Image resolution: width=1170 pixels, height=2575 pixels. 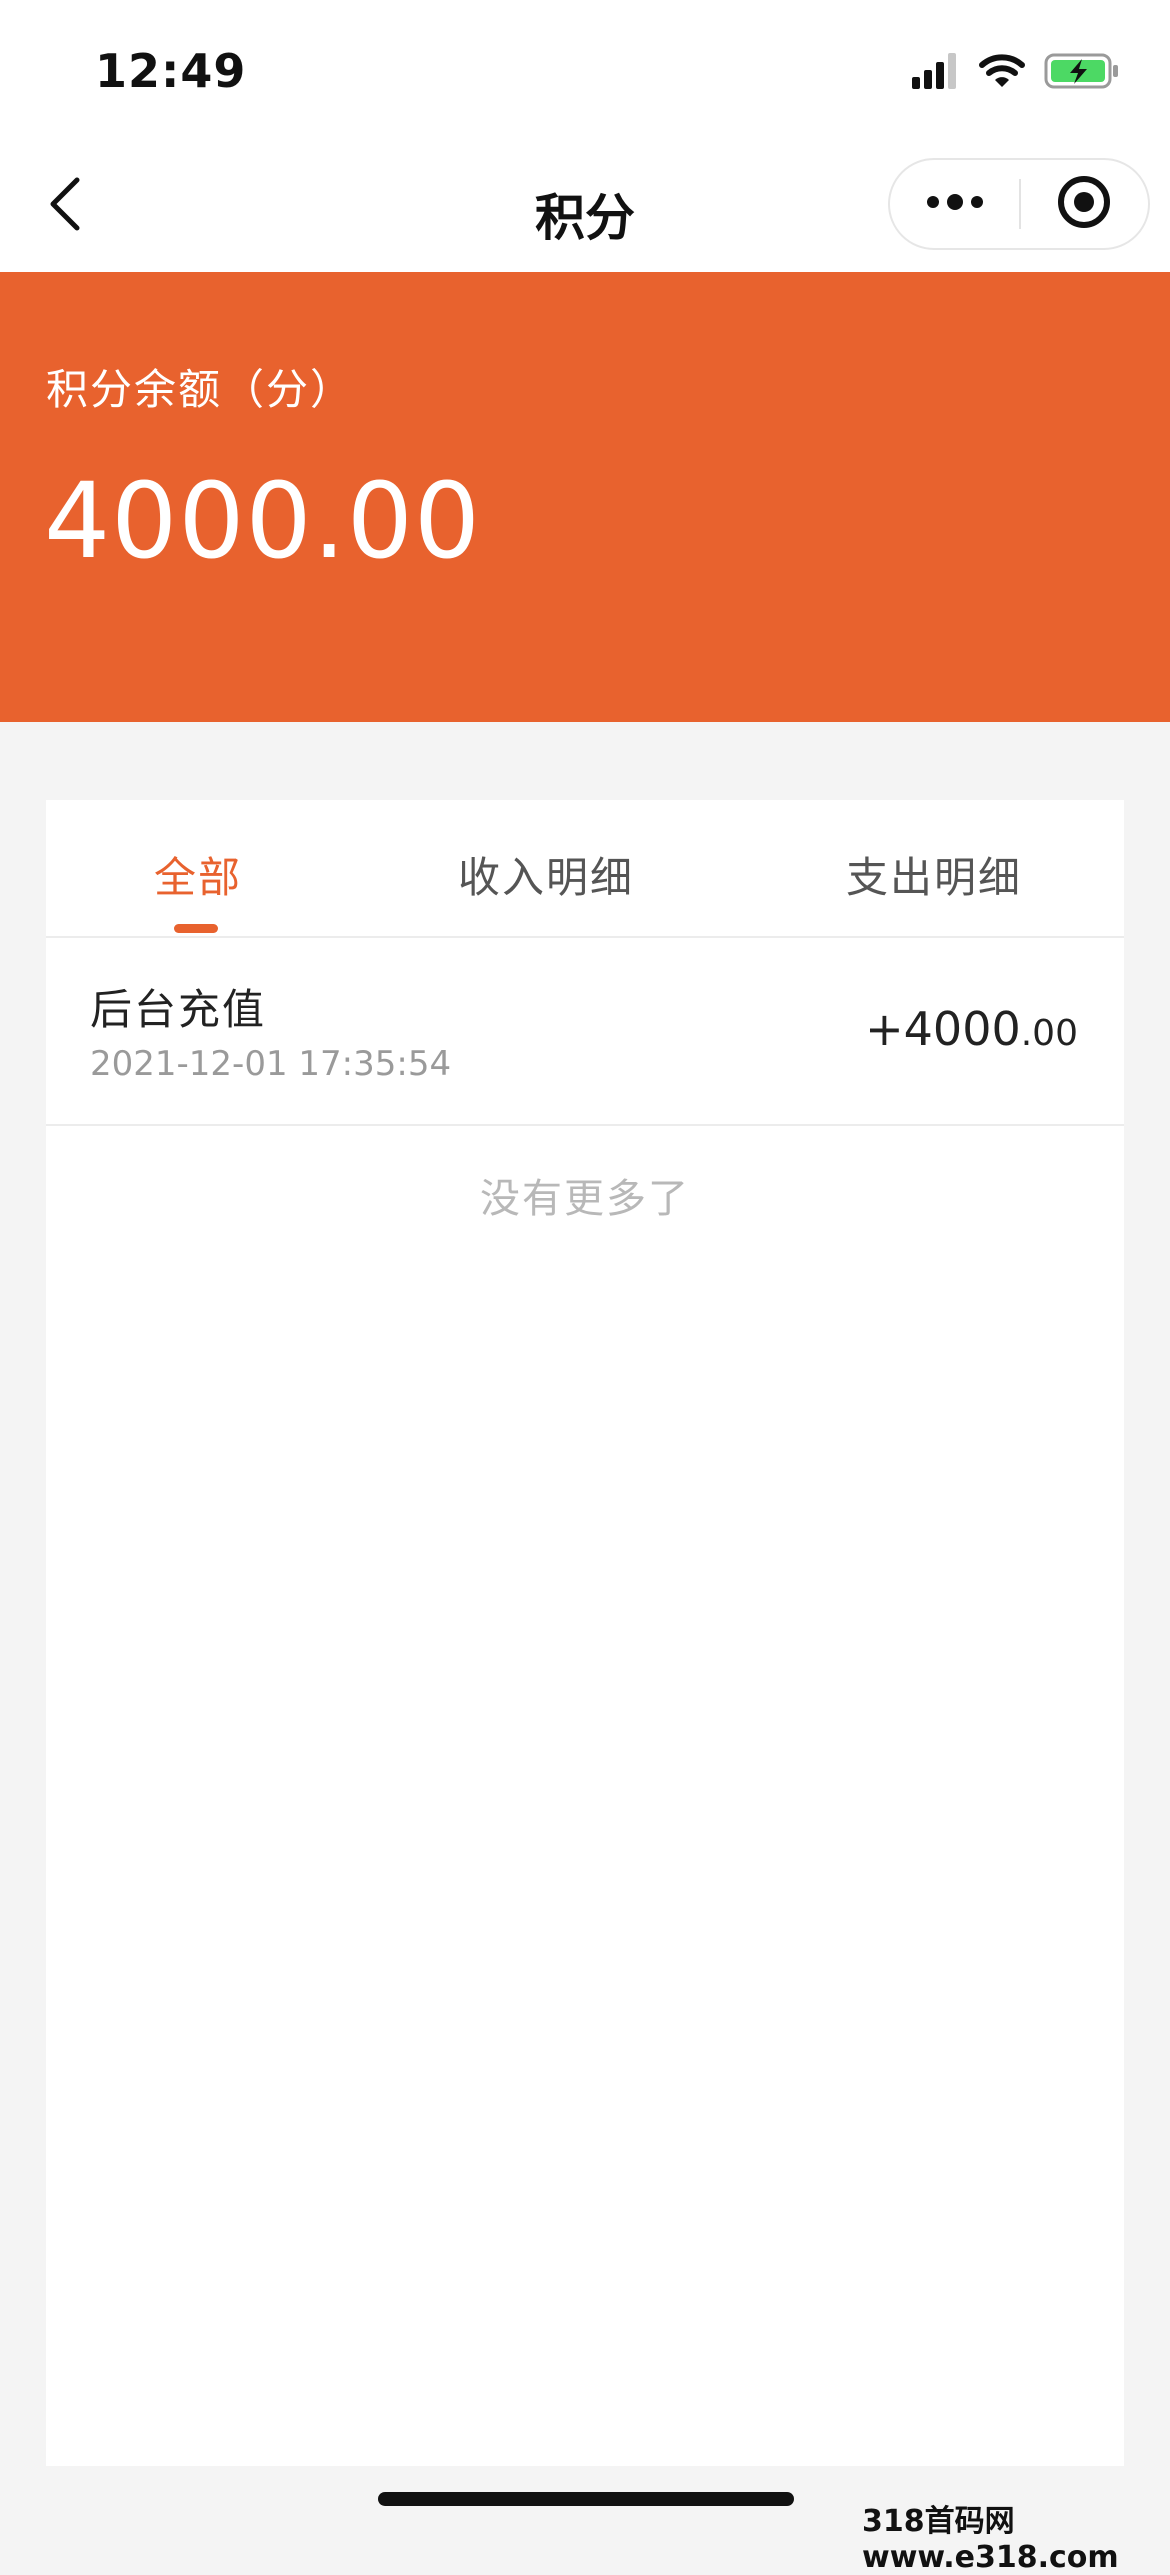 What do you see at coordinates (546, 874) in the screenshot?
I see `tab-income: 收入明细` at bounding box center [546, 874].